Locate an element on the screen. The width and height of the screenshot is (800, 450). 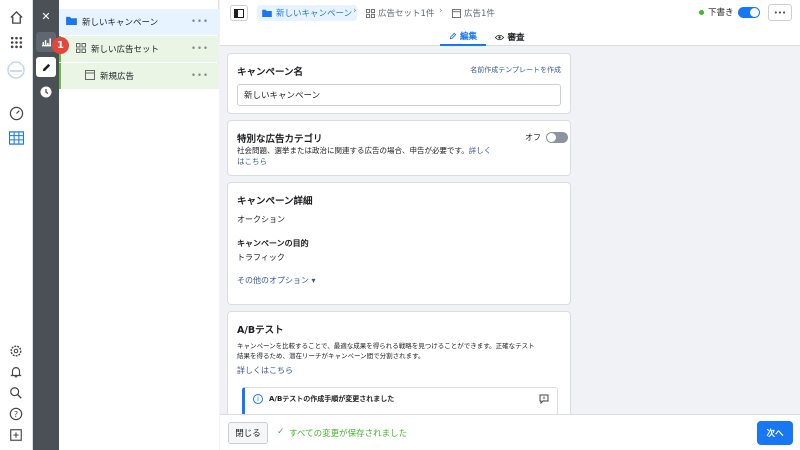
breadcrumb-campaign: 新しいキャンペーン is located at coordinates (307, 13).